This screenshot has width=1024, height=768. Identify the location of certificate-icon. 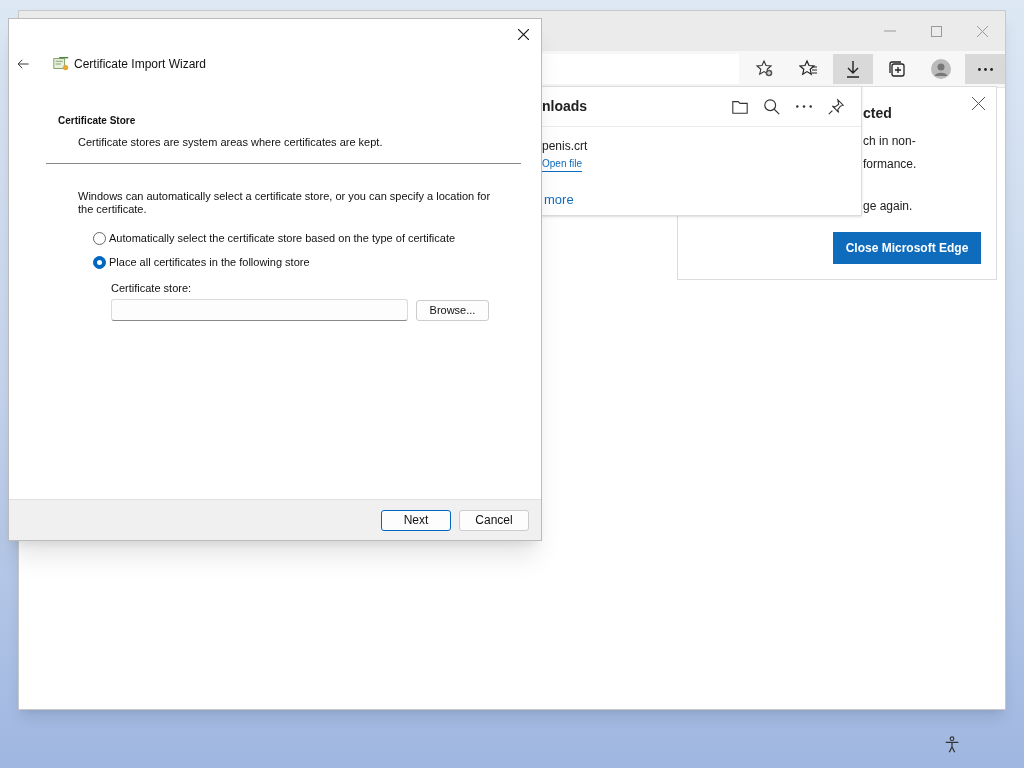
(61, 64).